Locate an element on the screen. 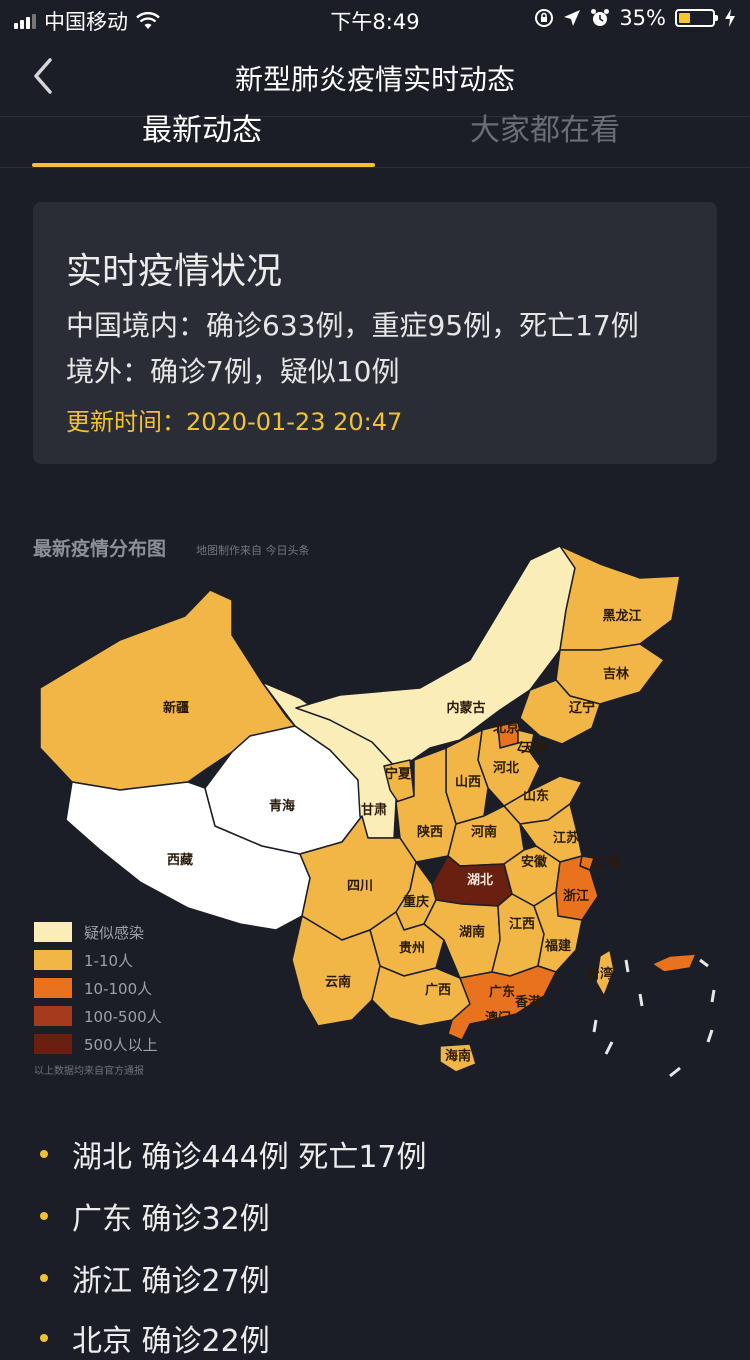 This screenshot has width=750, height=1360. legend-item: 1-10人 is located at coordinates (98, 960).